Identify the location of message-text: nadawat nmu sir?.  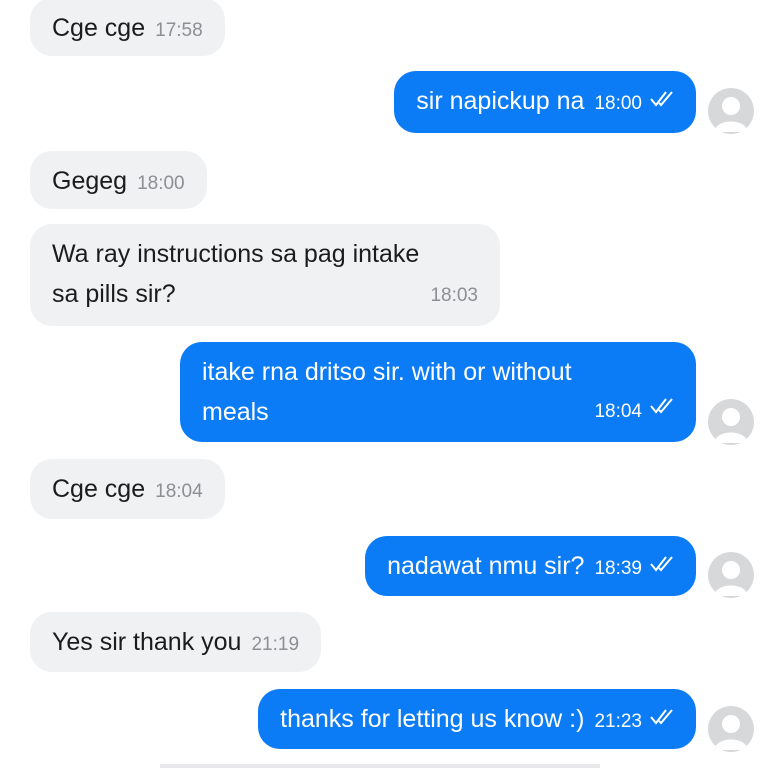
(486, 566).